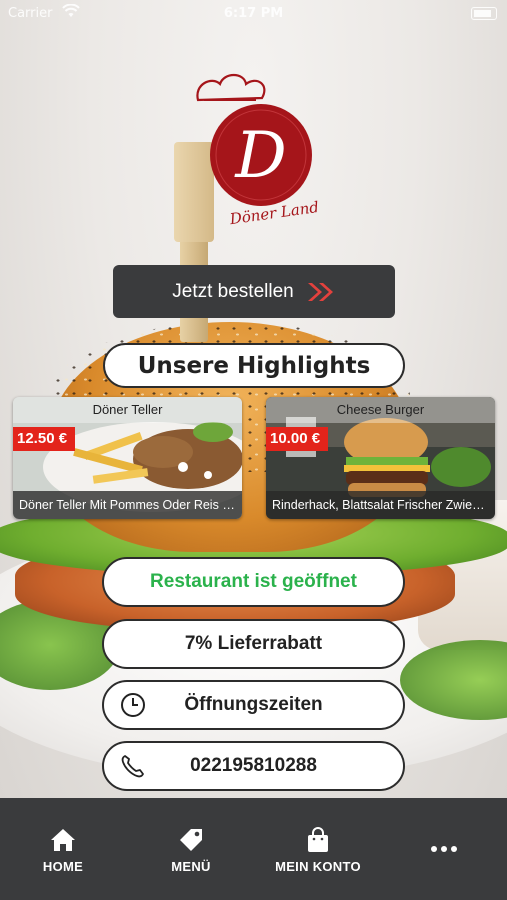  I want to click on bottom-tab-bar: HOME MENÜ MEIN KONTO, so click(253, 849).